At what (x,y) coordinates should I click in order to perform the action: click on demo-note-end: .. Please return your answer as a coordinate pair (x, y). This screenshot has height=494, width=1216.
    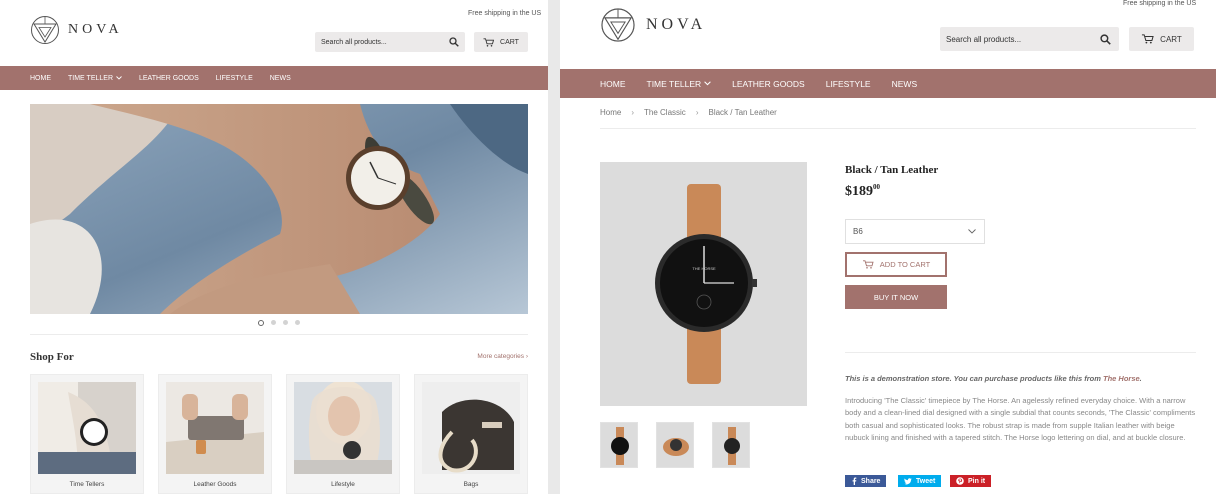
    Looking at the image, I should click on (1140, 378).